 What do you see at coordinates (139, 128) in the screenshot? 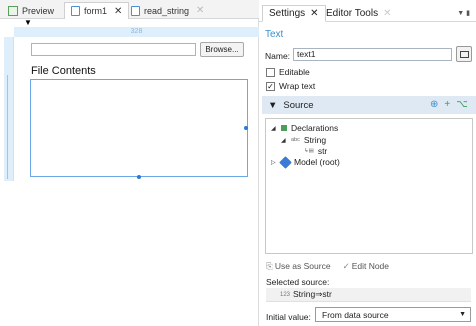
I see `text1-text-area` at bounding box center [139, 128].